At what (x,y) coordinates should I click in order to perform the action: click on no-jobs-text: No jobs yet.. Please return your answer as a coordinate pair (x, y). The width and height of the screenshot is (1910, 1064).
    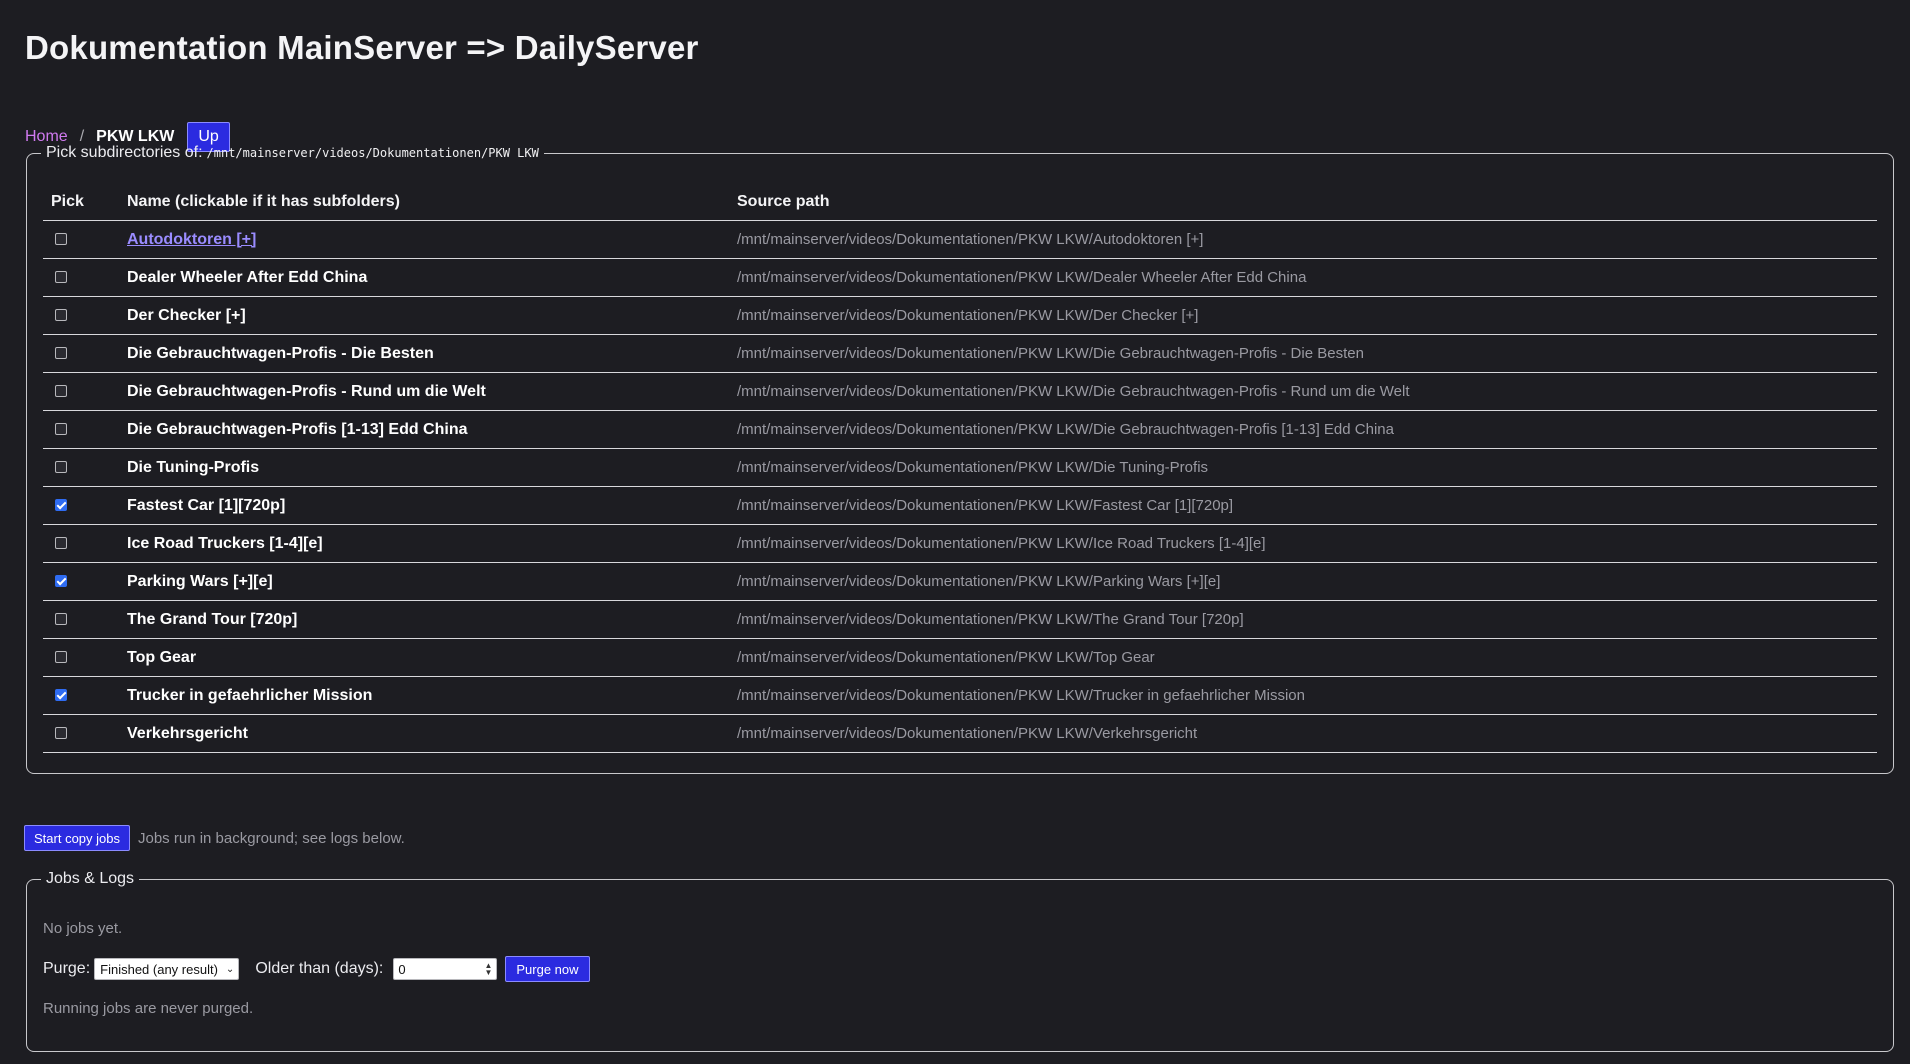
    Looking at the image, I should click on (83, 928).